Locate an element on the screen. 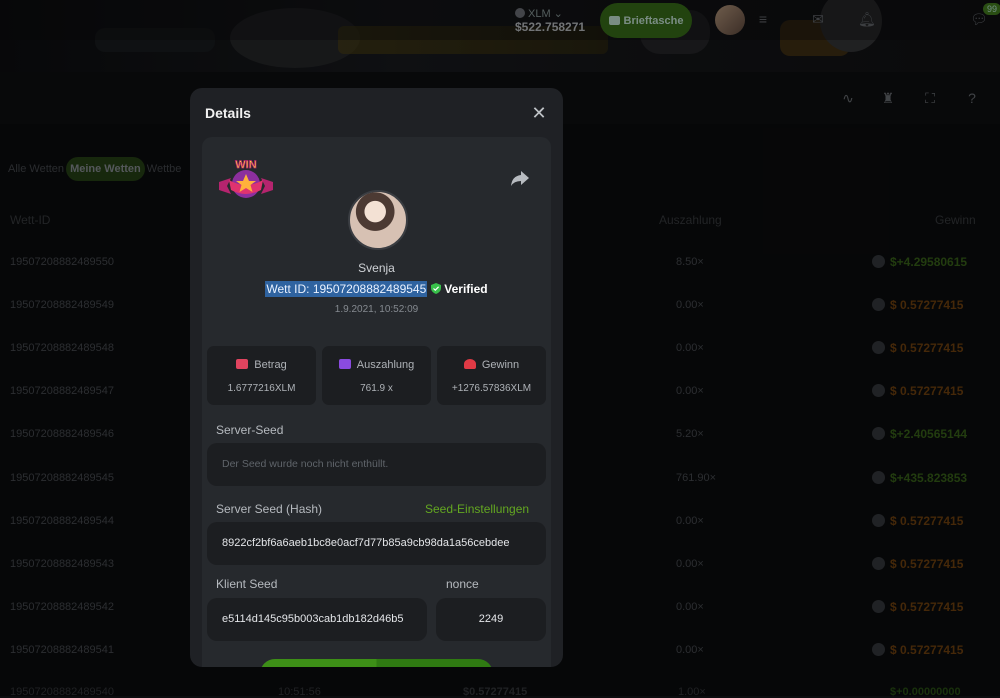  client-seed-field: e5114d145c95b003cab1db182d46b5 is located at coordinates (317, 619).